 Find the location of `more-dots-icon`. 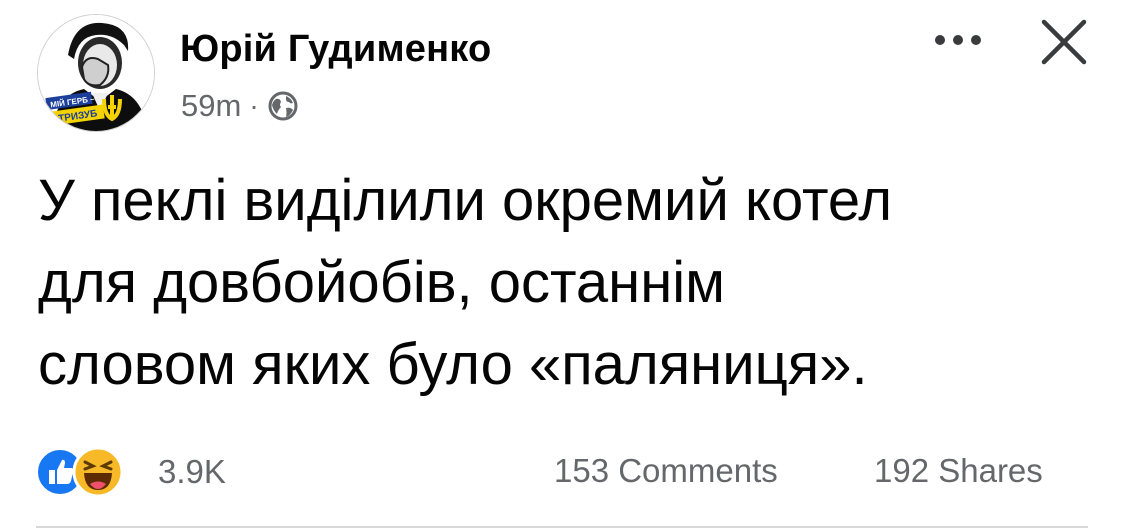

more-dots-icon is located at coordinates (958, 40).